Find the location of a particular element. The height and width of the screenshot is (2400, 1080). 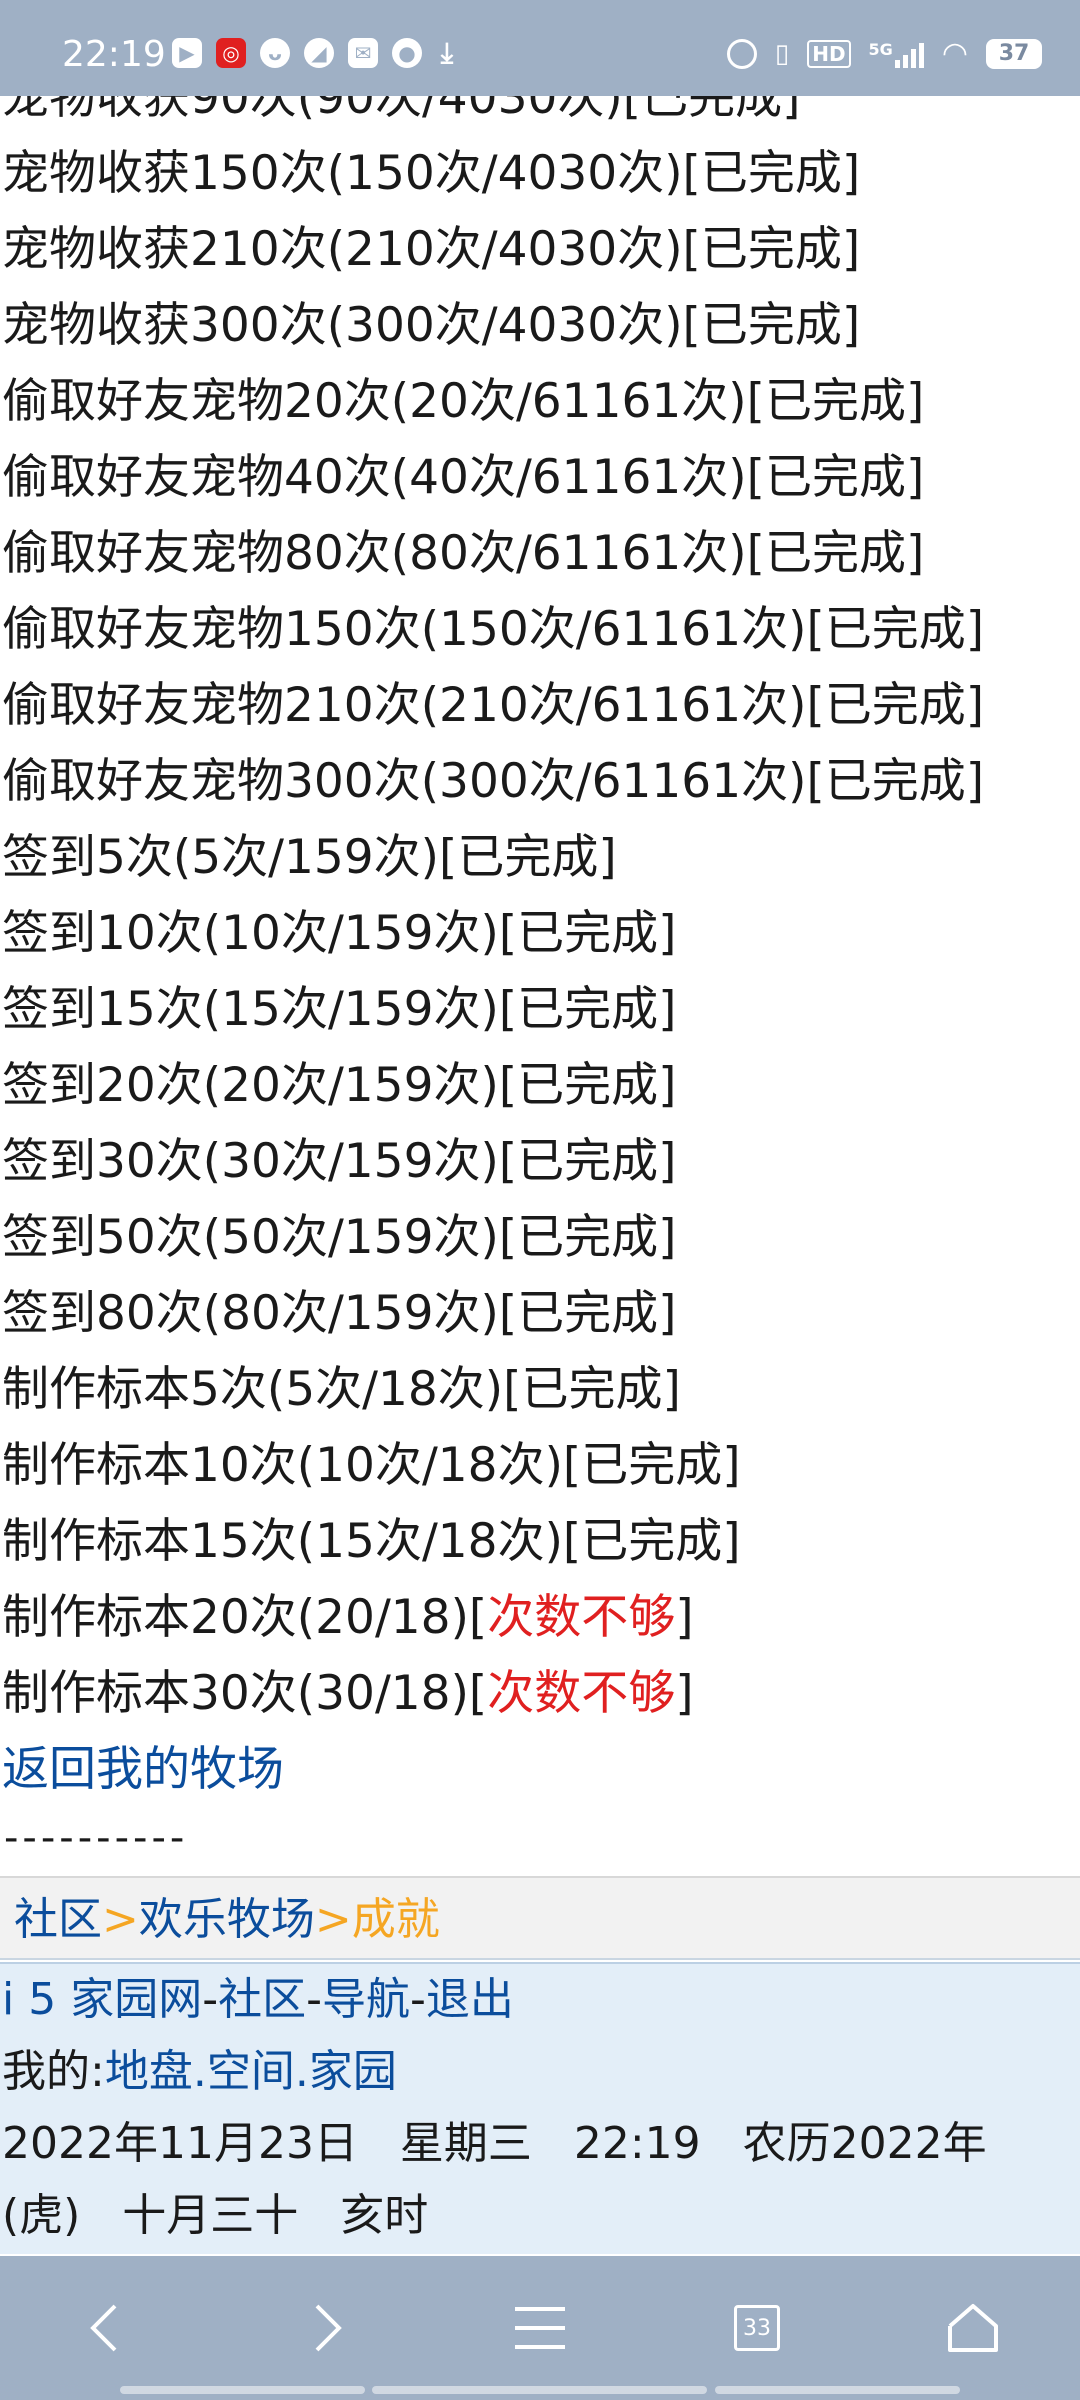

homestead-link: 家园 is located at coordinates (353, 2071).